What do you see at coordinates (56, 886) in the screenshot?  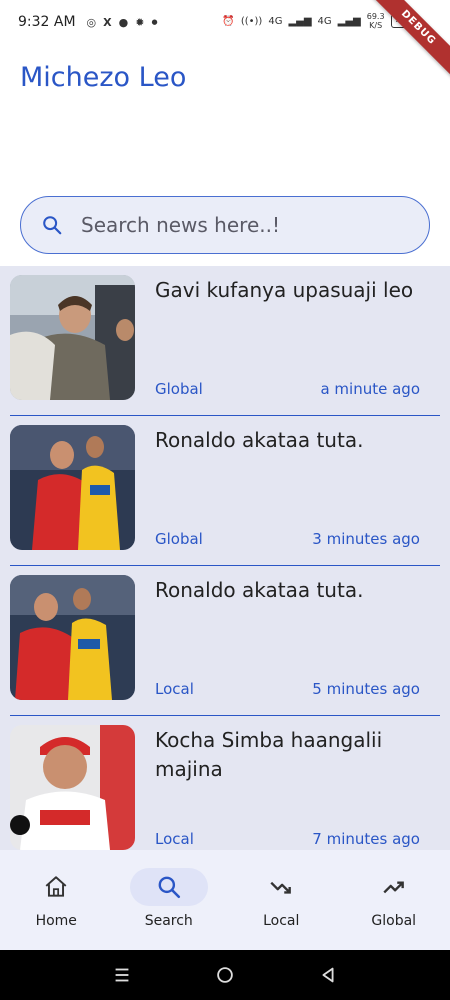 I see `home-icon` at bounding box center [56, 886].